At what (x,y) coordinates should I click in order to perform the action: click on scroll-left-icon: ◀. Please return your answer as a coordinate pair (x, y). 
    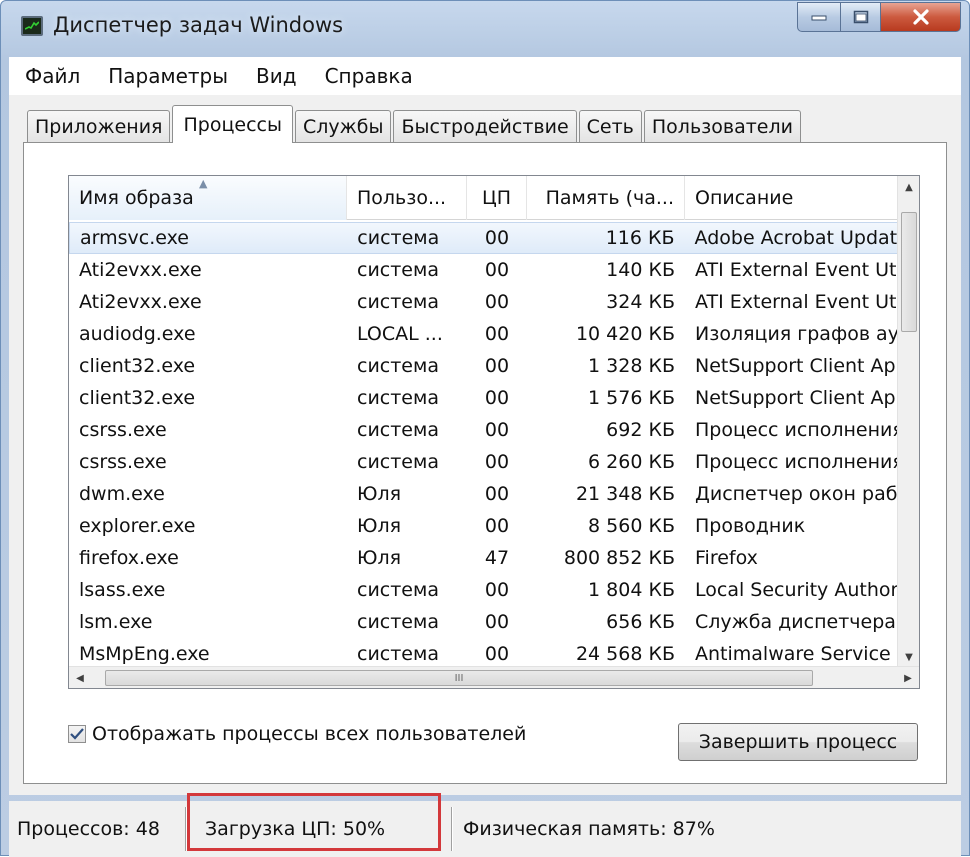
    Looking at the image, I should click on (80, 677).